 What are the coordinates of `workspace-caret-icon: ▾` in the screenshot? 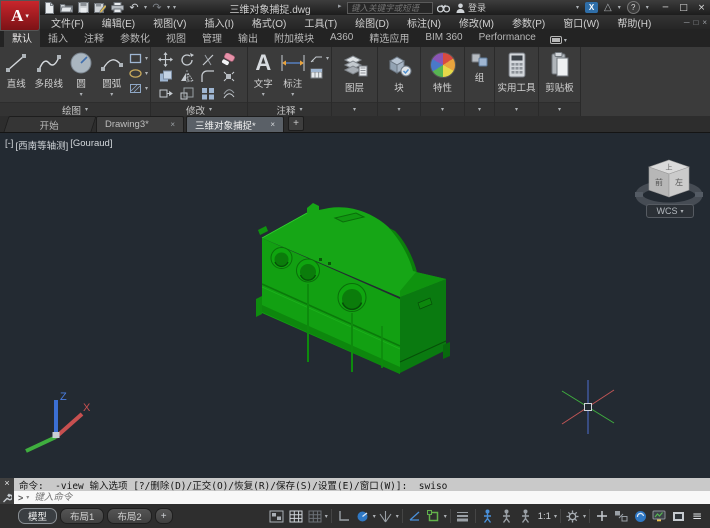 It's located at (584, 516).